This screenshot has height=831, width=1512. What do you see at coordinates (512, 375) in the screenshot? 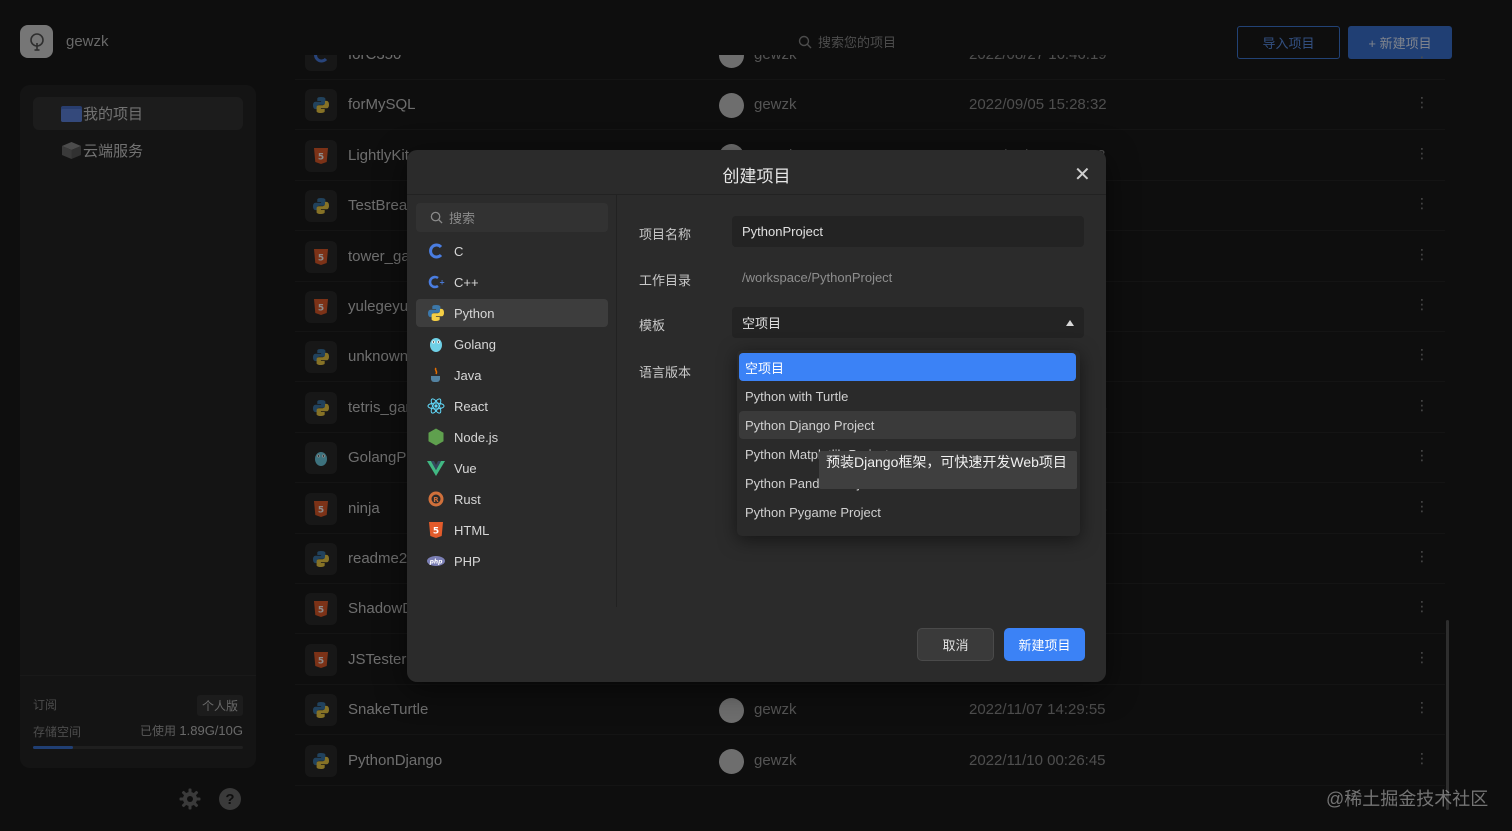
I see `language-item: Java` at bounding box center [512, 375].